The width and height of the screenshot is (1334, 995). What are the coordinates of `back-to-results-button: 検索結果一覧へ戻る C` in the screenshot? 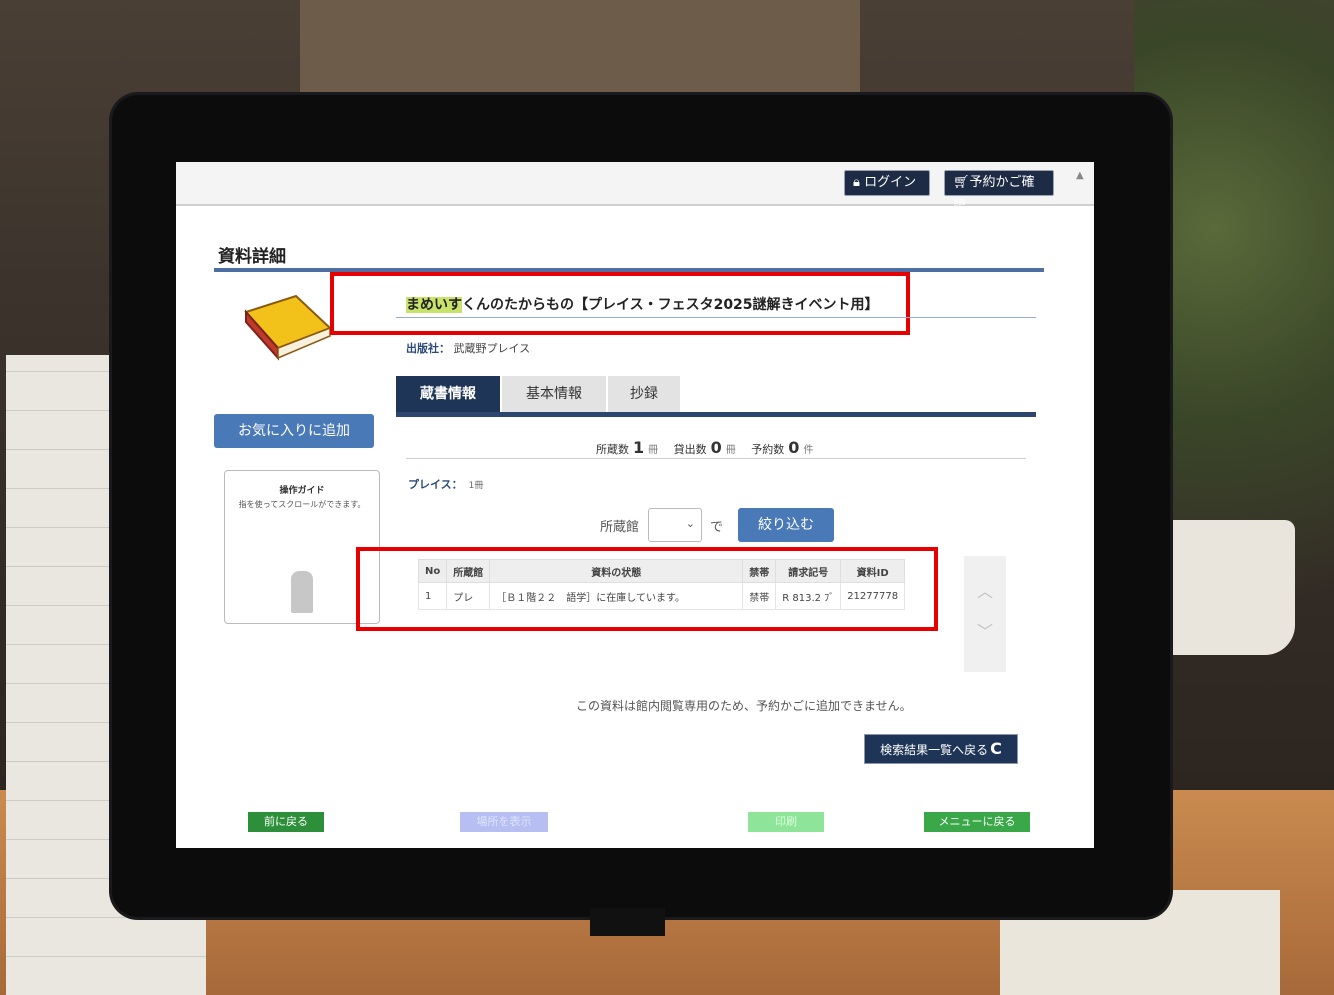 It's located at (941, 749).